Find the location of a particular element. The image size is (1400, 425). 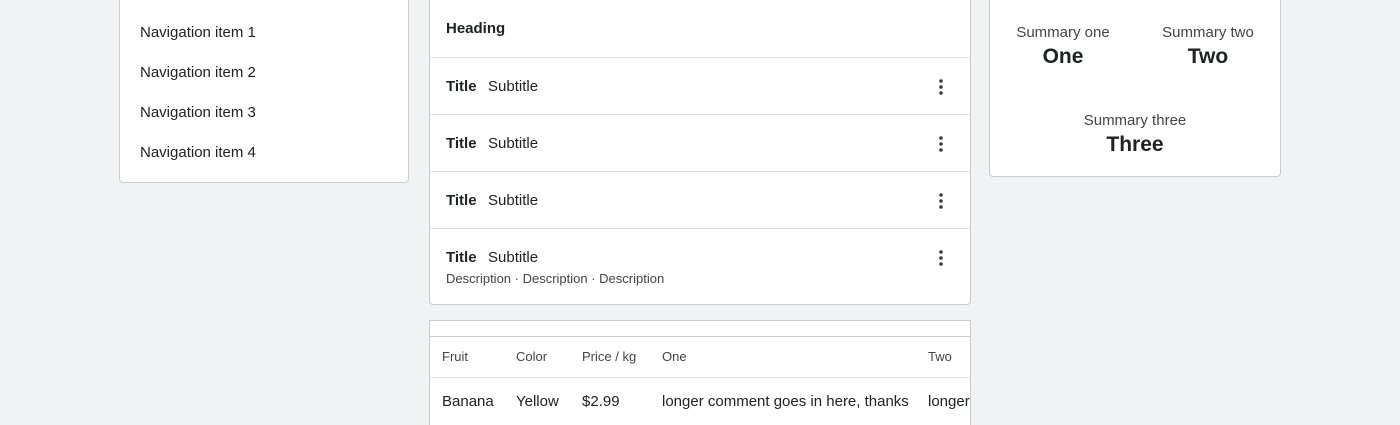

column-header-one: One is located at coordinates (674, 356).